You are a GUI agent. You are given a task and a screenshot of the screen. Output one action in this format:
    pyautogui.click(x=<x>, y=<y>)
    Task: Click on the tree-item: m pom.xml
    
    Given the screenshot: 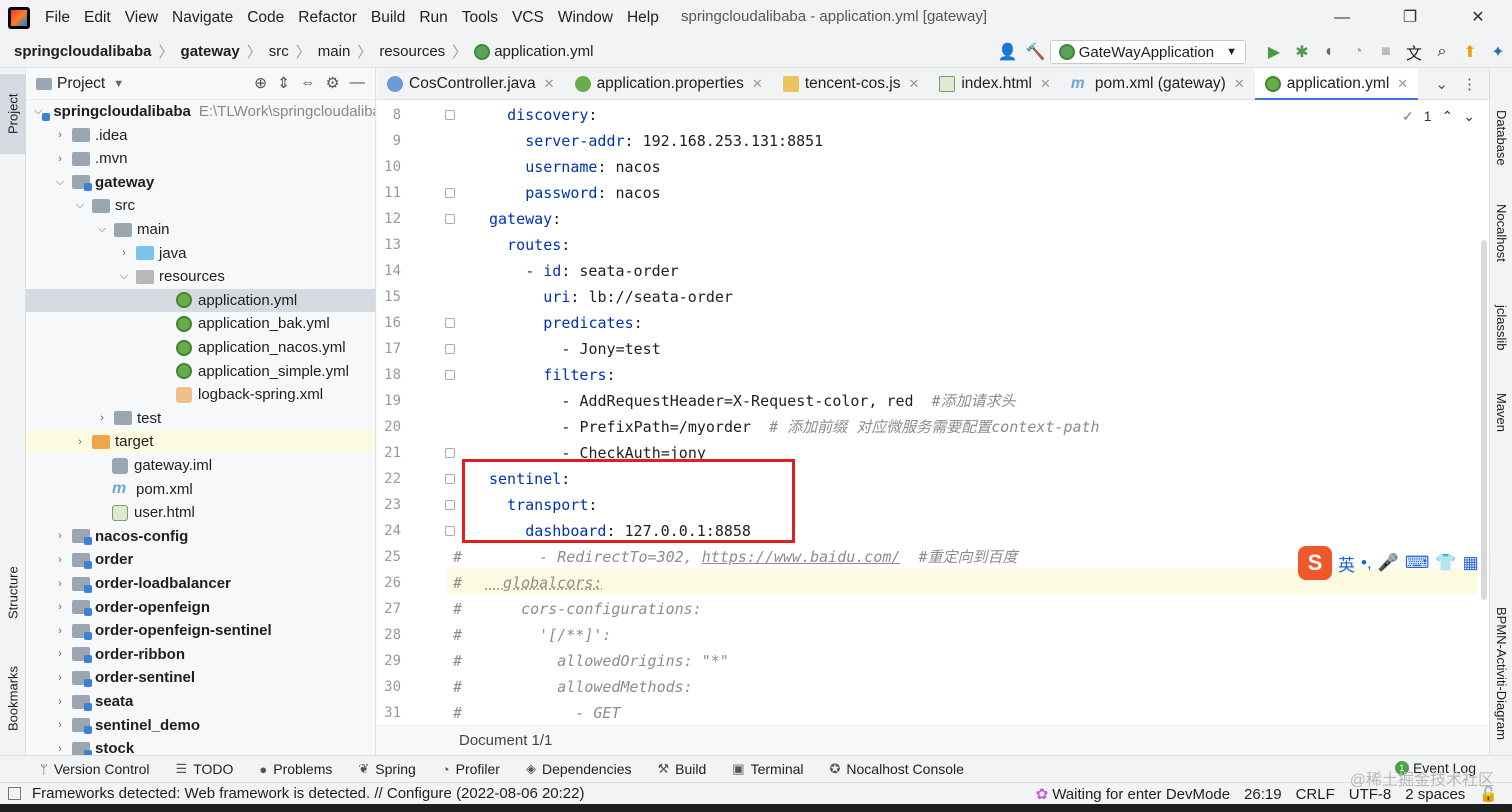 What is the action you would take?
    pyautogui.click(x=200, y=489)
    